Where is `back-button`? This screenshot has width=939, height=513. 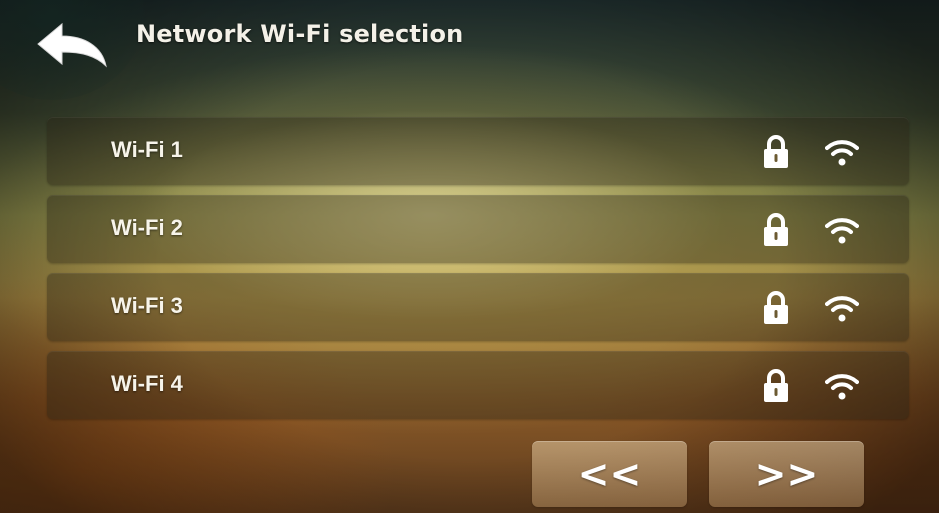
back-button is located at coordinates (72, 46).